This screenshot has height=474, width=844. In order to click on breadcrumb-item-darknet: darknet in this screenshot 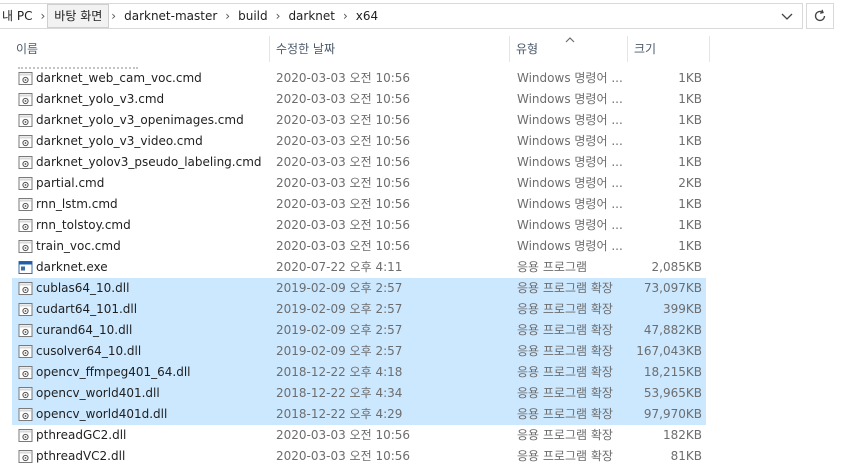, I will do `click(311, 16)`.